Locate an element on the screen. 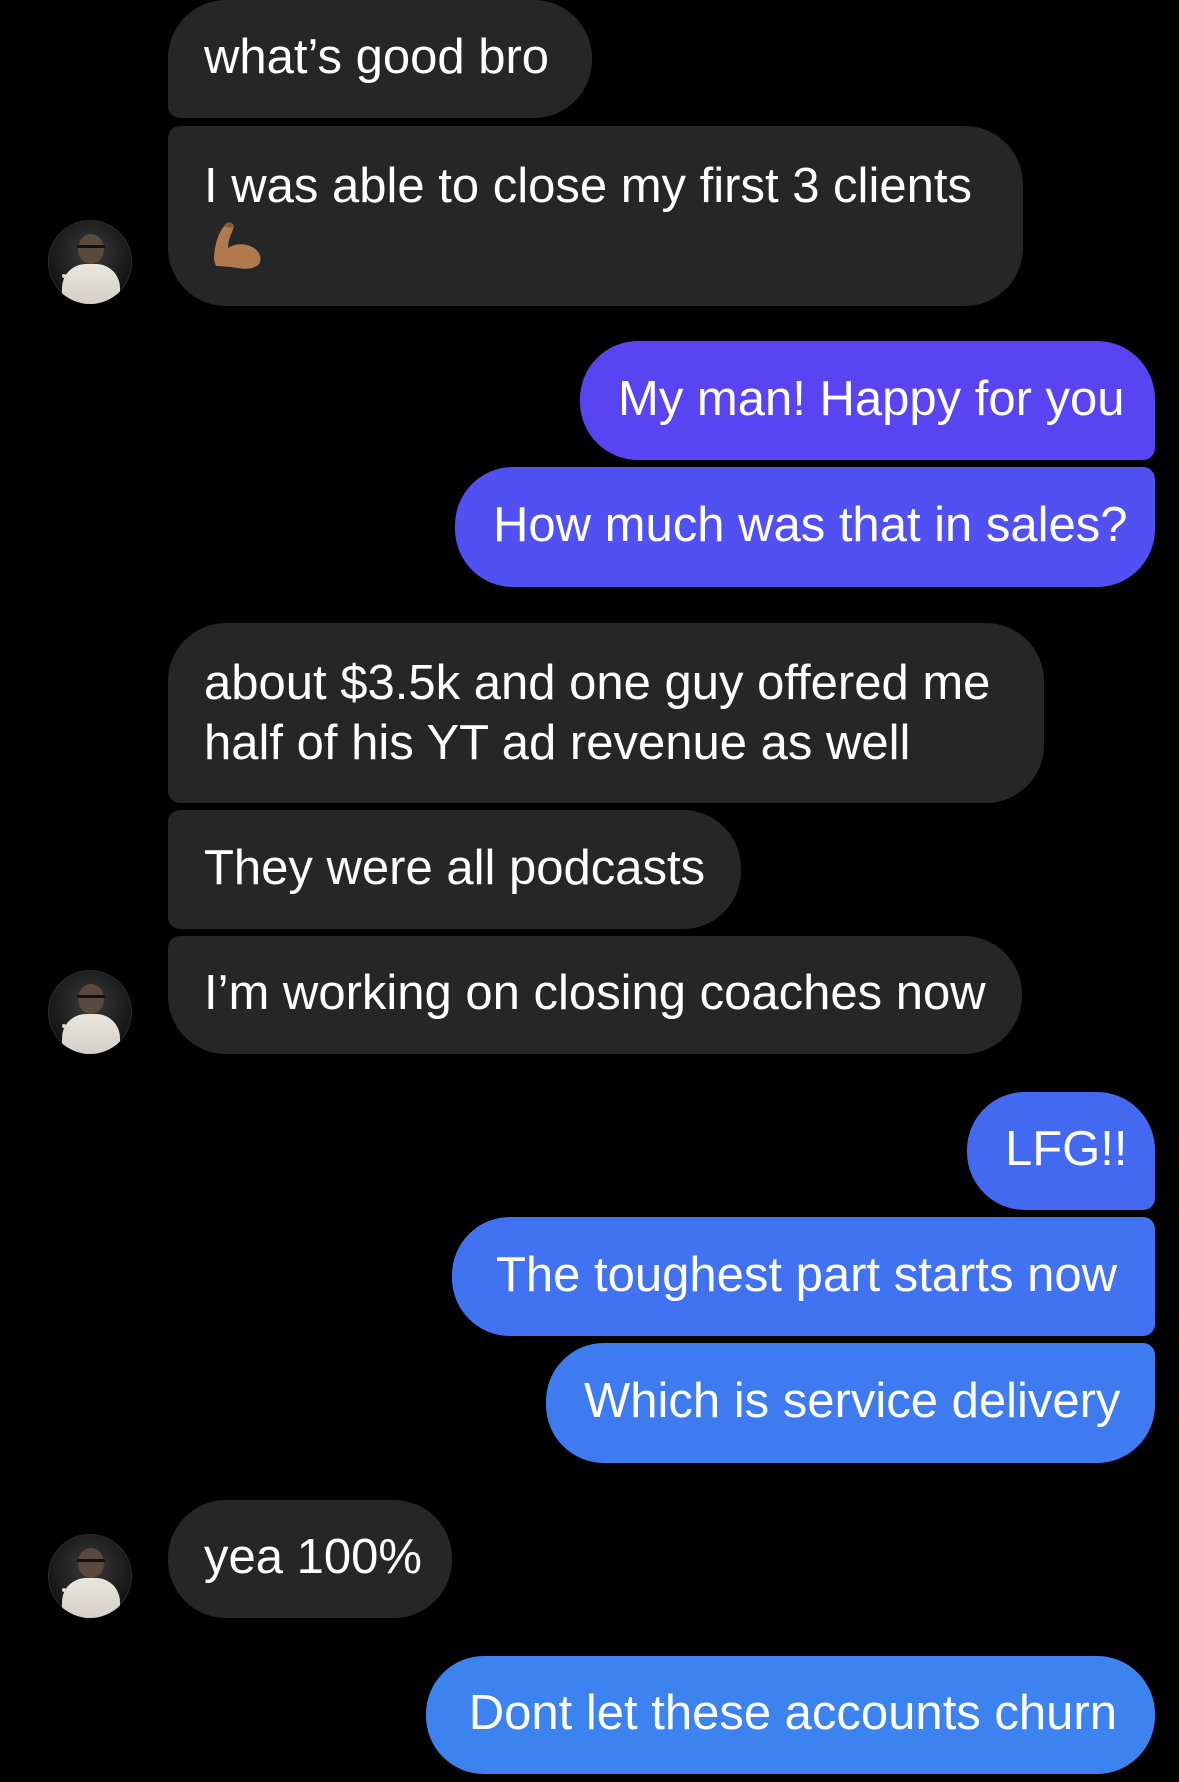  message-text: LFG!! is located at coordinates (1066, 1149).